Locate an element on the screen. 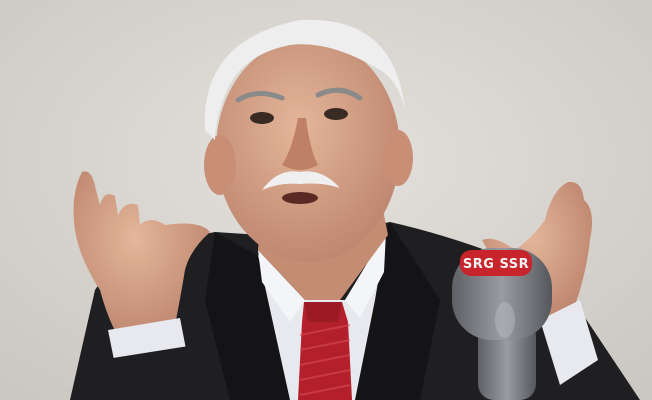  mouth is located at coordinates (300, 198).